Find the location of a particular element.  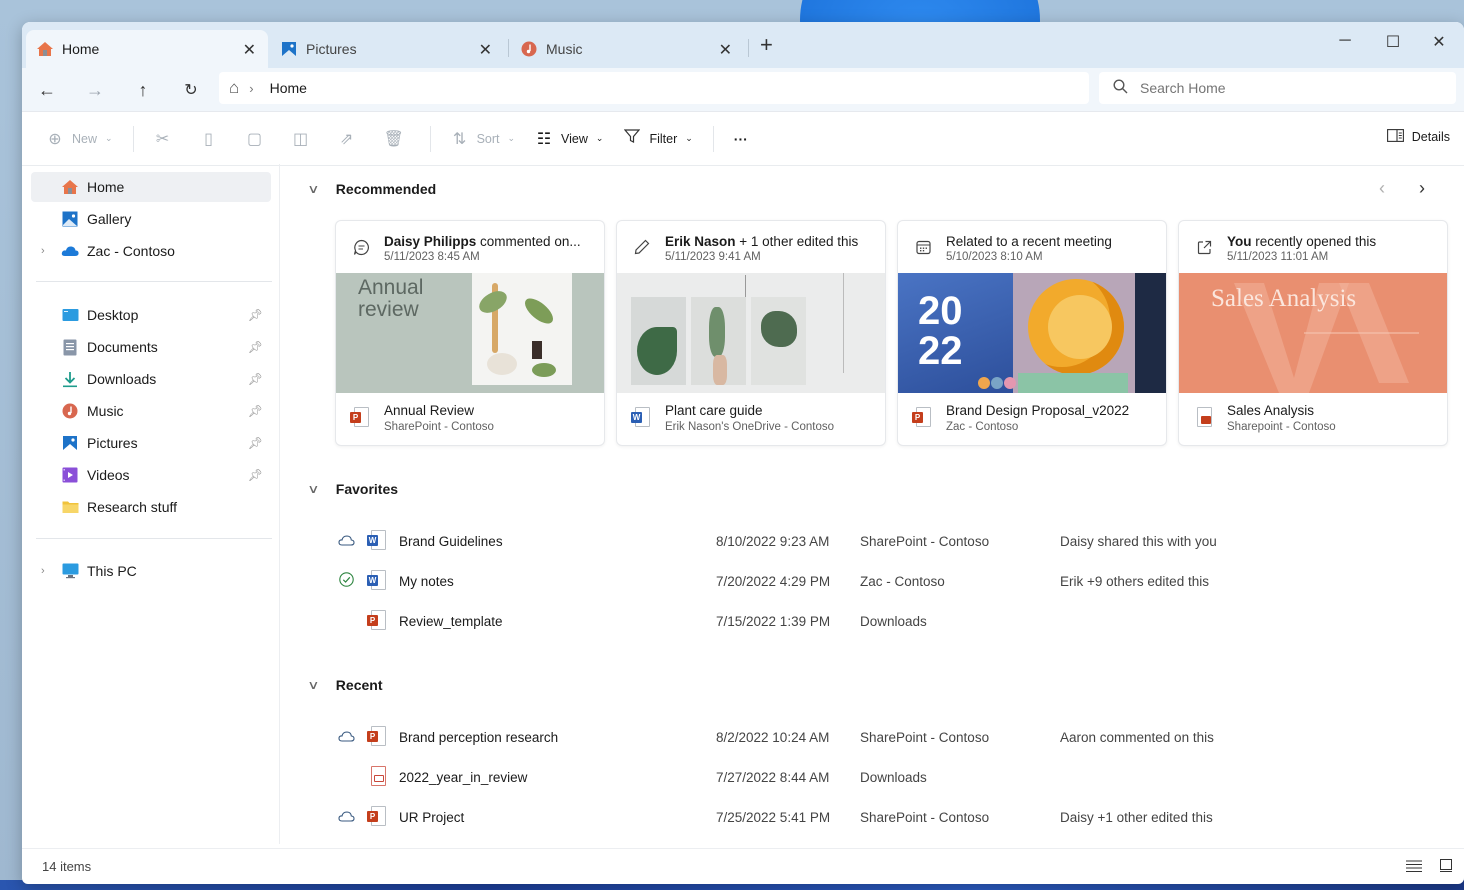

up-button: ↑ is located at coordinates (143, 90).